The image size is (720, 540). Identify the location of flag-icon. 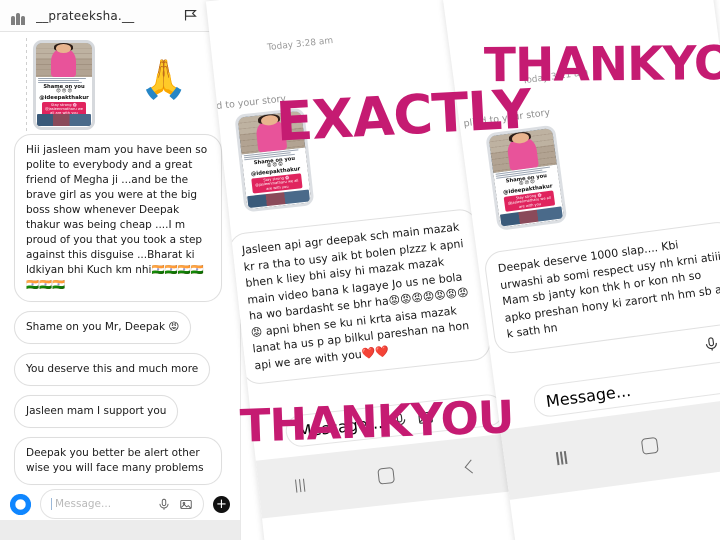
(190, 15).